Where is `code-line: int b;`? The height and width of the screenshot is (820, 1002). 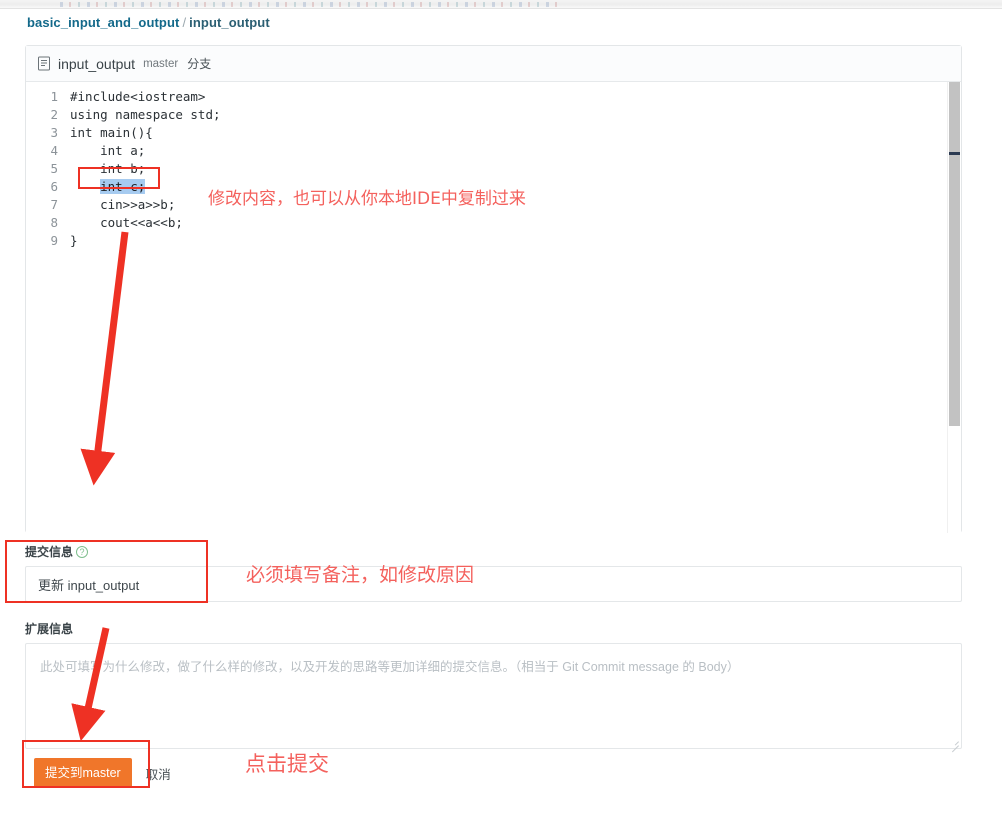 code-line: int b; is located at coordinates (515, 169).